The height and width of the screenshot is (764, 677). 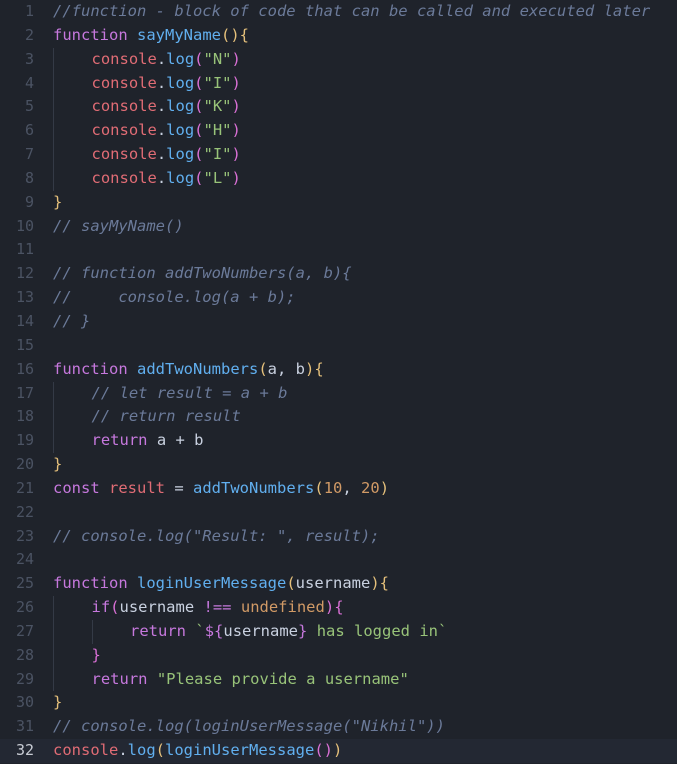 What do you see at coordinates (202, 274) in the screenshot?
I see `code-text: // function addTwoNumbers(a, b){` at bounding box center [202, 274].